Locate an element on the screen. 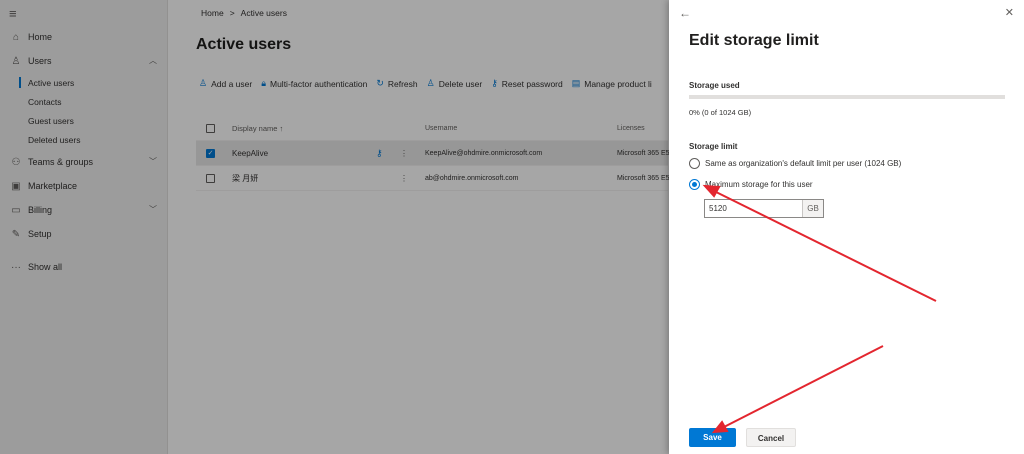 The height and width of the screenshot is (454, 1024). storage-used-label: Storage used is located at coordinates (714, 85).